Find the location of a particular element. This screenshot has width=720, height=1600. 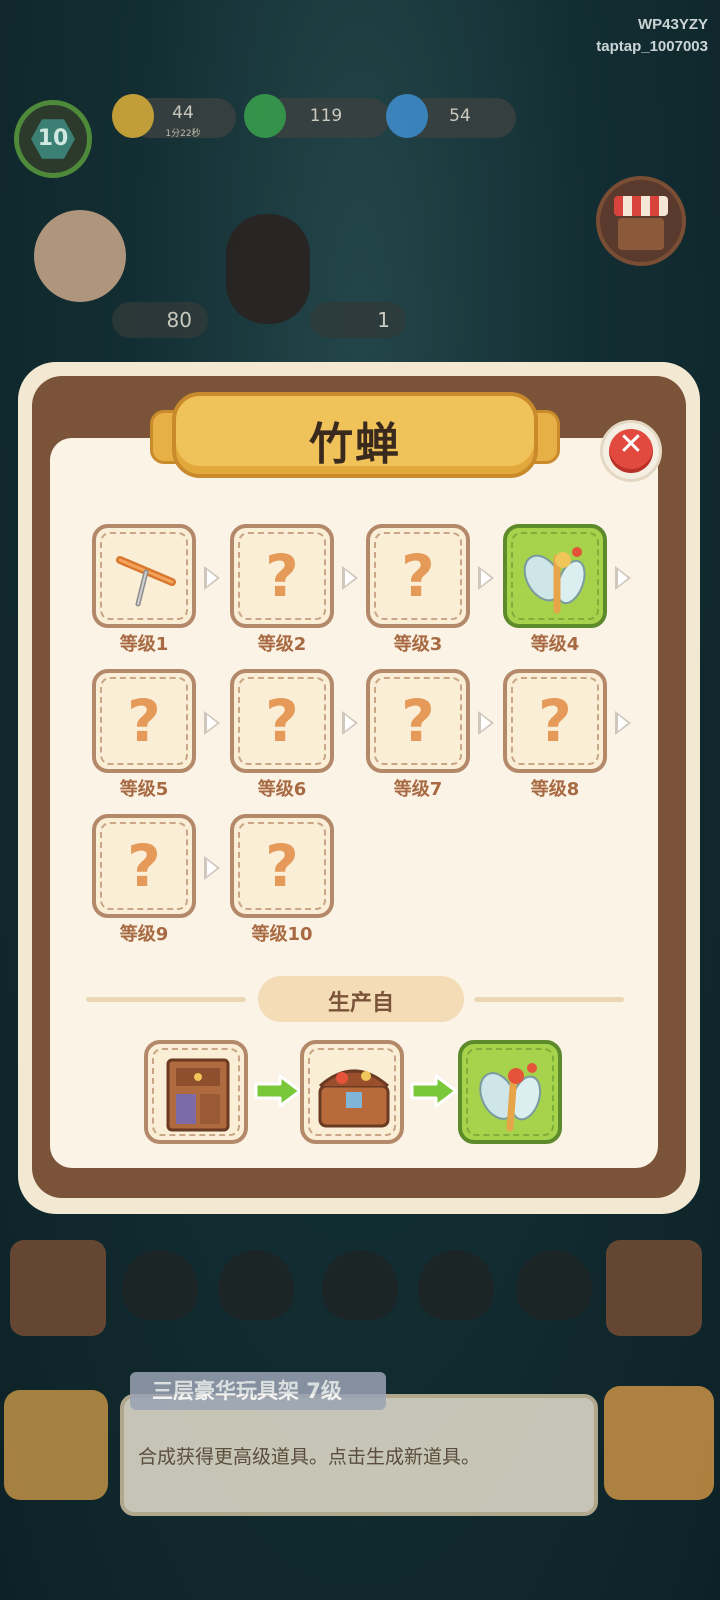

level-tile-6: ? is located at coordinates (282, 721).